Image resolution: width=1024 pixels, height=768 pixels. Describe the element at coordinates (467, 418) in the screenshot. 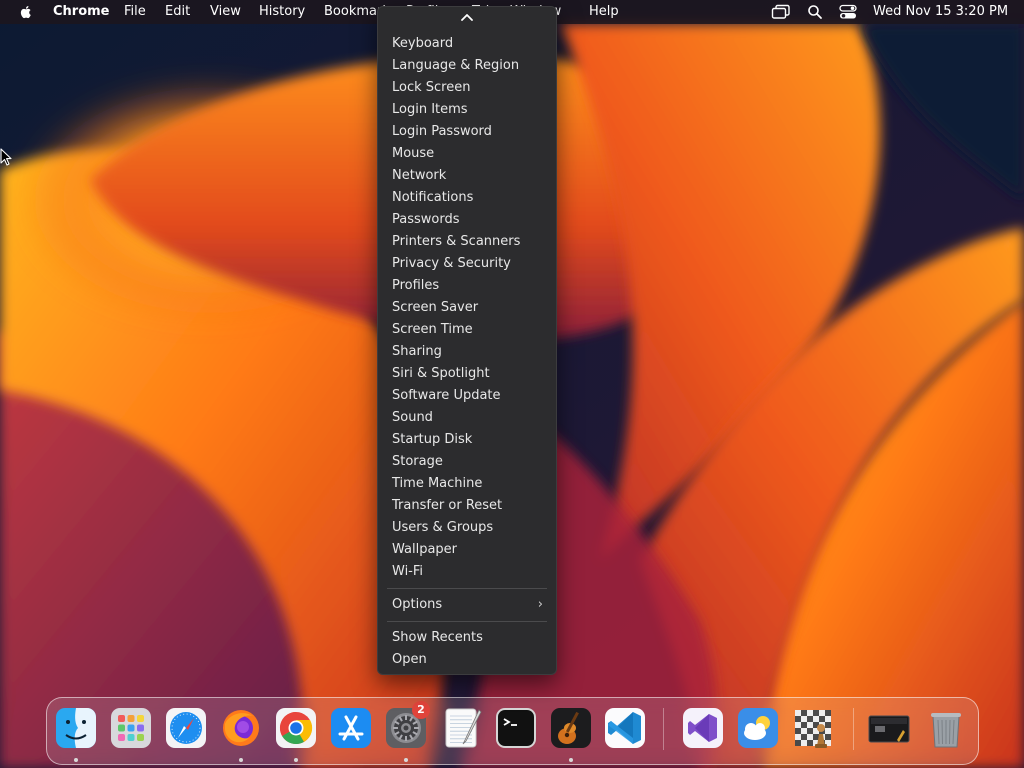

I see `menu-item-sound: Sound` at that location.